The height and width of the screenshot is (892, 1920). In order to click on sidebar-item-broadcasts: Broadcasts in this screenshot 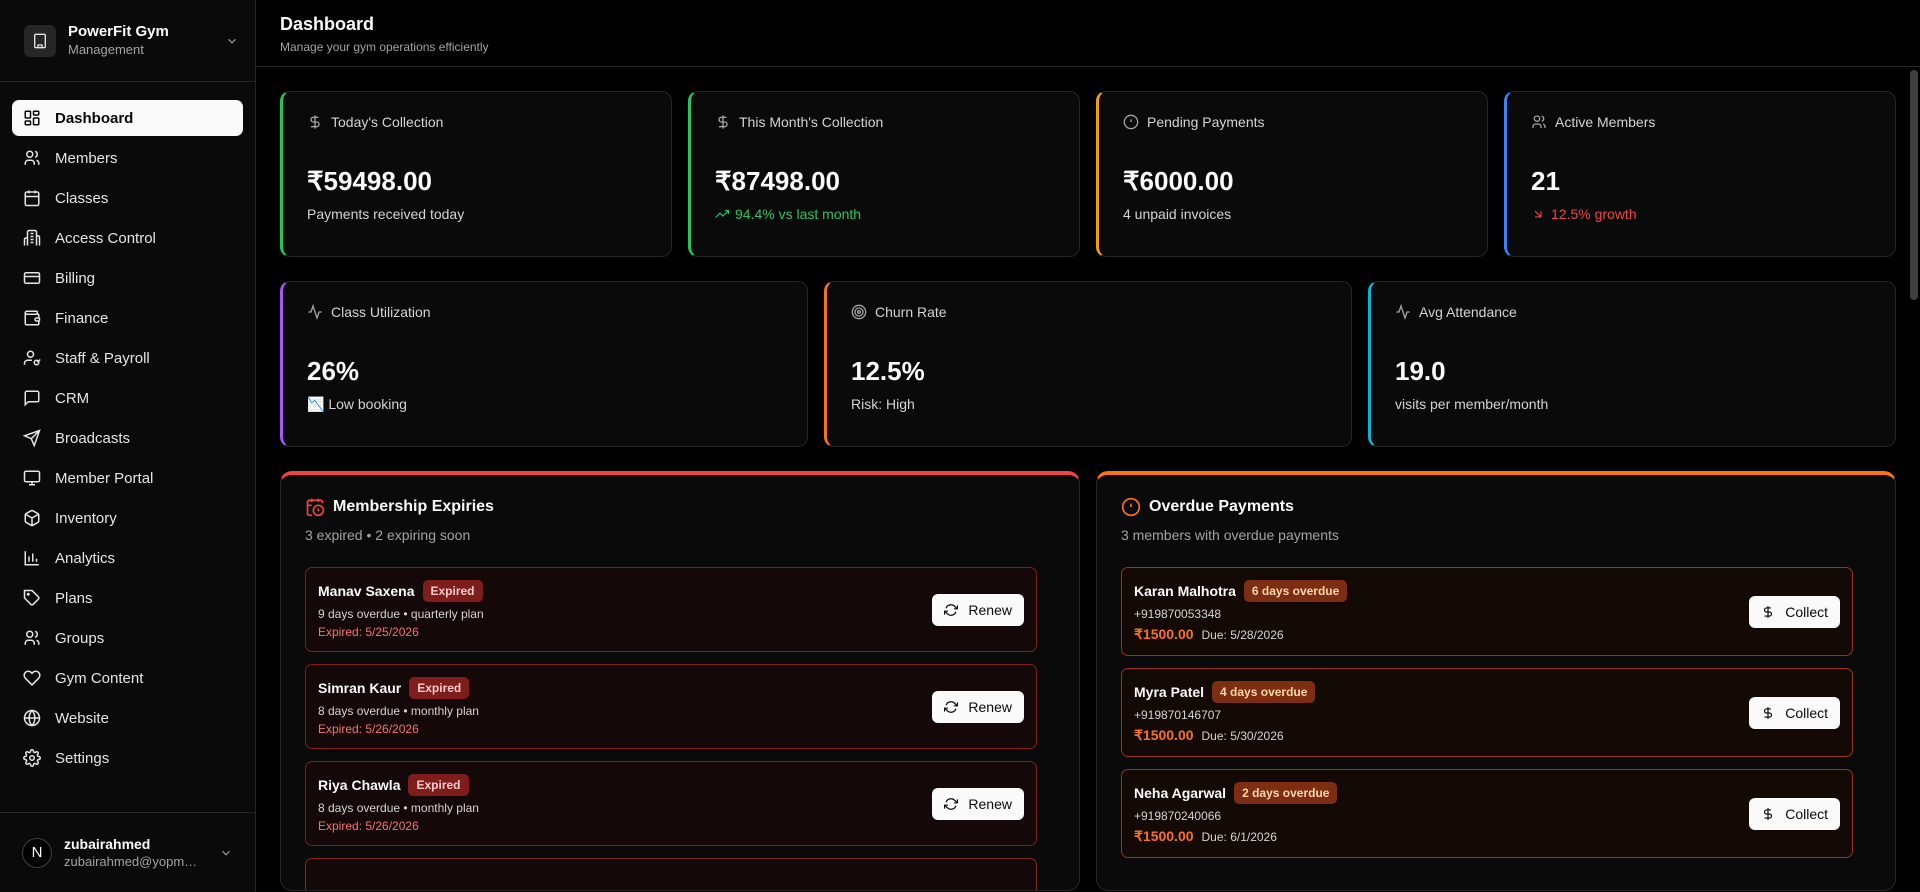, I will do `click(127, 438)`.